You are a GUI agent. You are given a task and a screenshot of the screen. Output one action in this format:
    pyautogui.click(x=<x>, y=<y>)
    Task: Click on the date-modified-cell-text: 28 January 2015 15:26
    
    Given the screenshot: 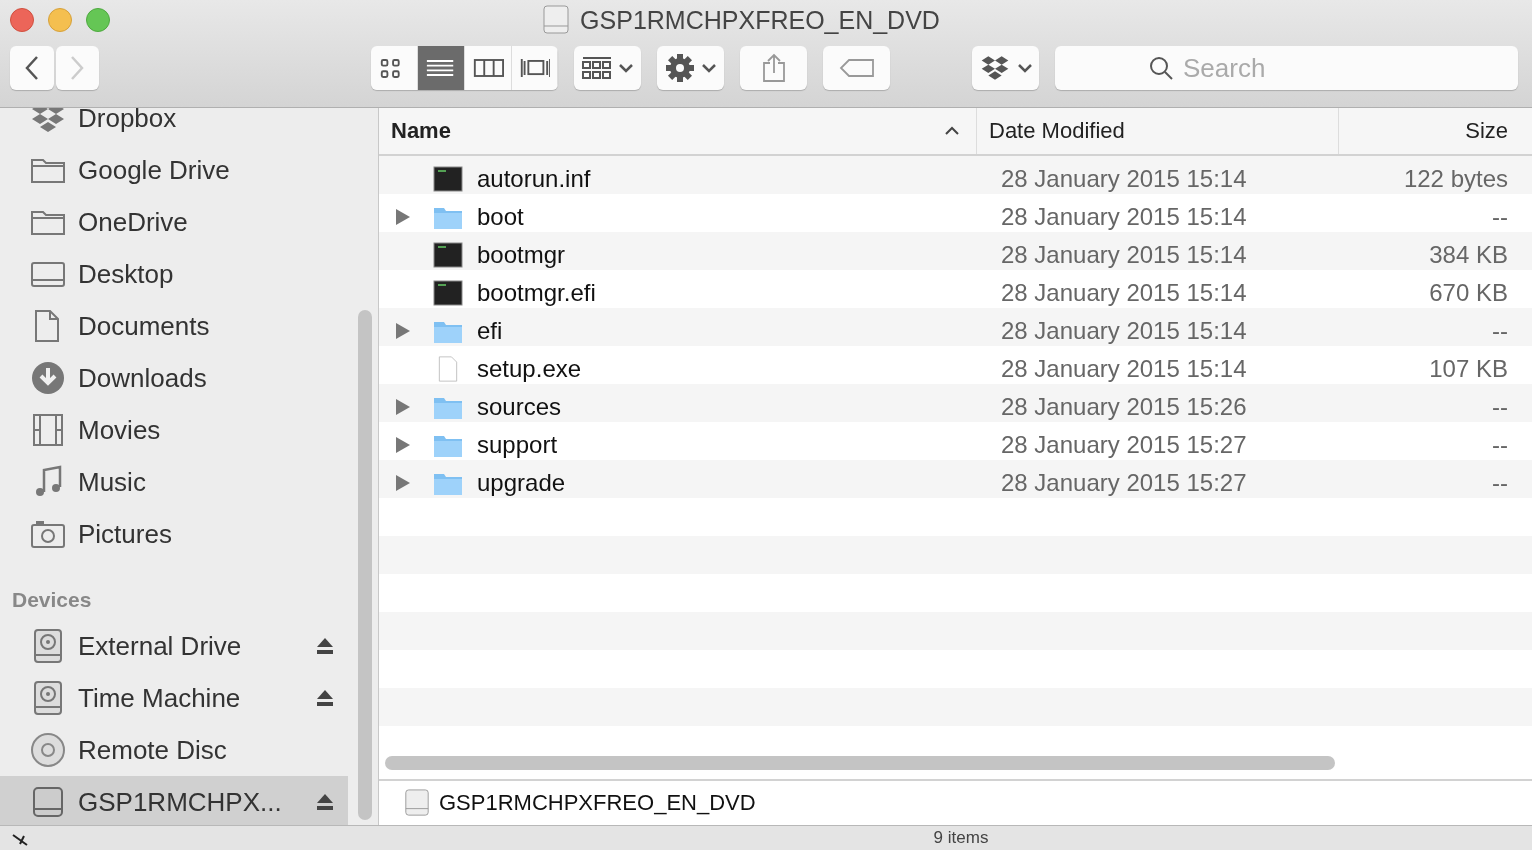 What is the action you would take?
    pyautogui.click(x=1124, y=407)
    